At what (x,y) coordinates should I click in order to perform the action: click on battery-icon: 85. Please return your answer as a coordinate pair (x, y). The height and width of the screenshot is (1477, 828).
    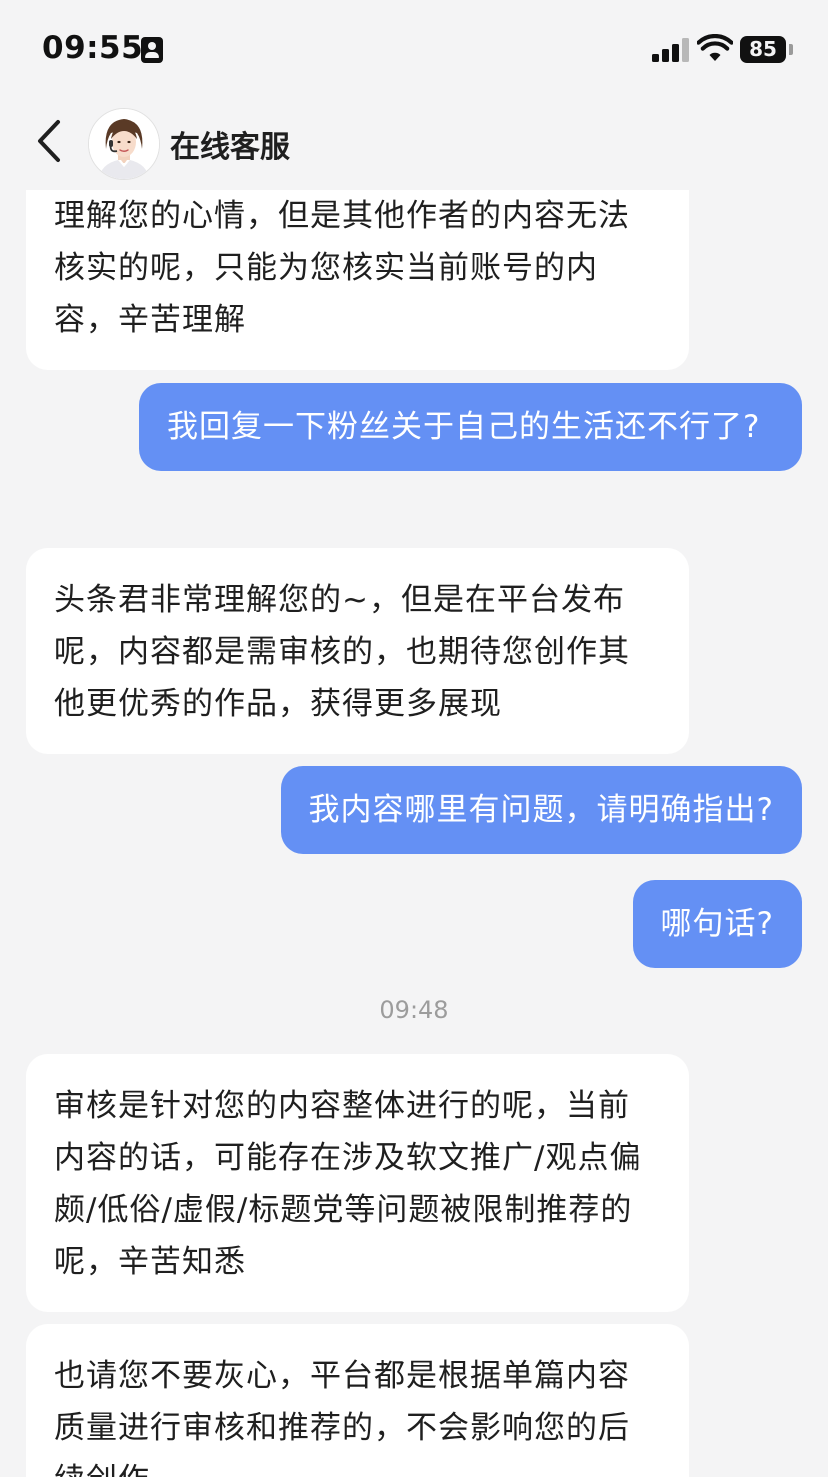
    Looking at the image, I should click on (763, 49).